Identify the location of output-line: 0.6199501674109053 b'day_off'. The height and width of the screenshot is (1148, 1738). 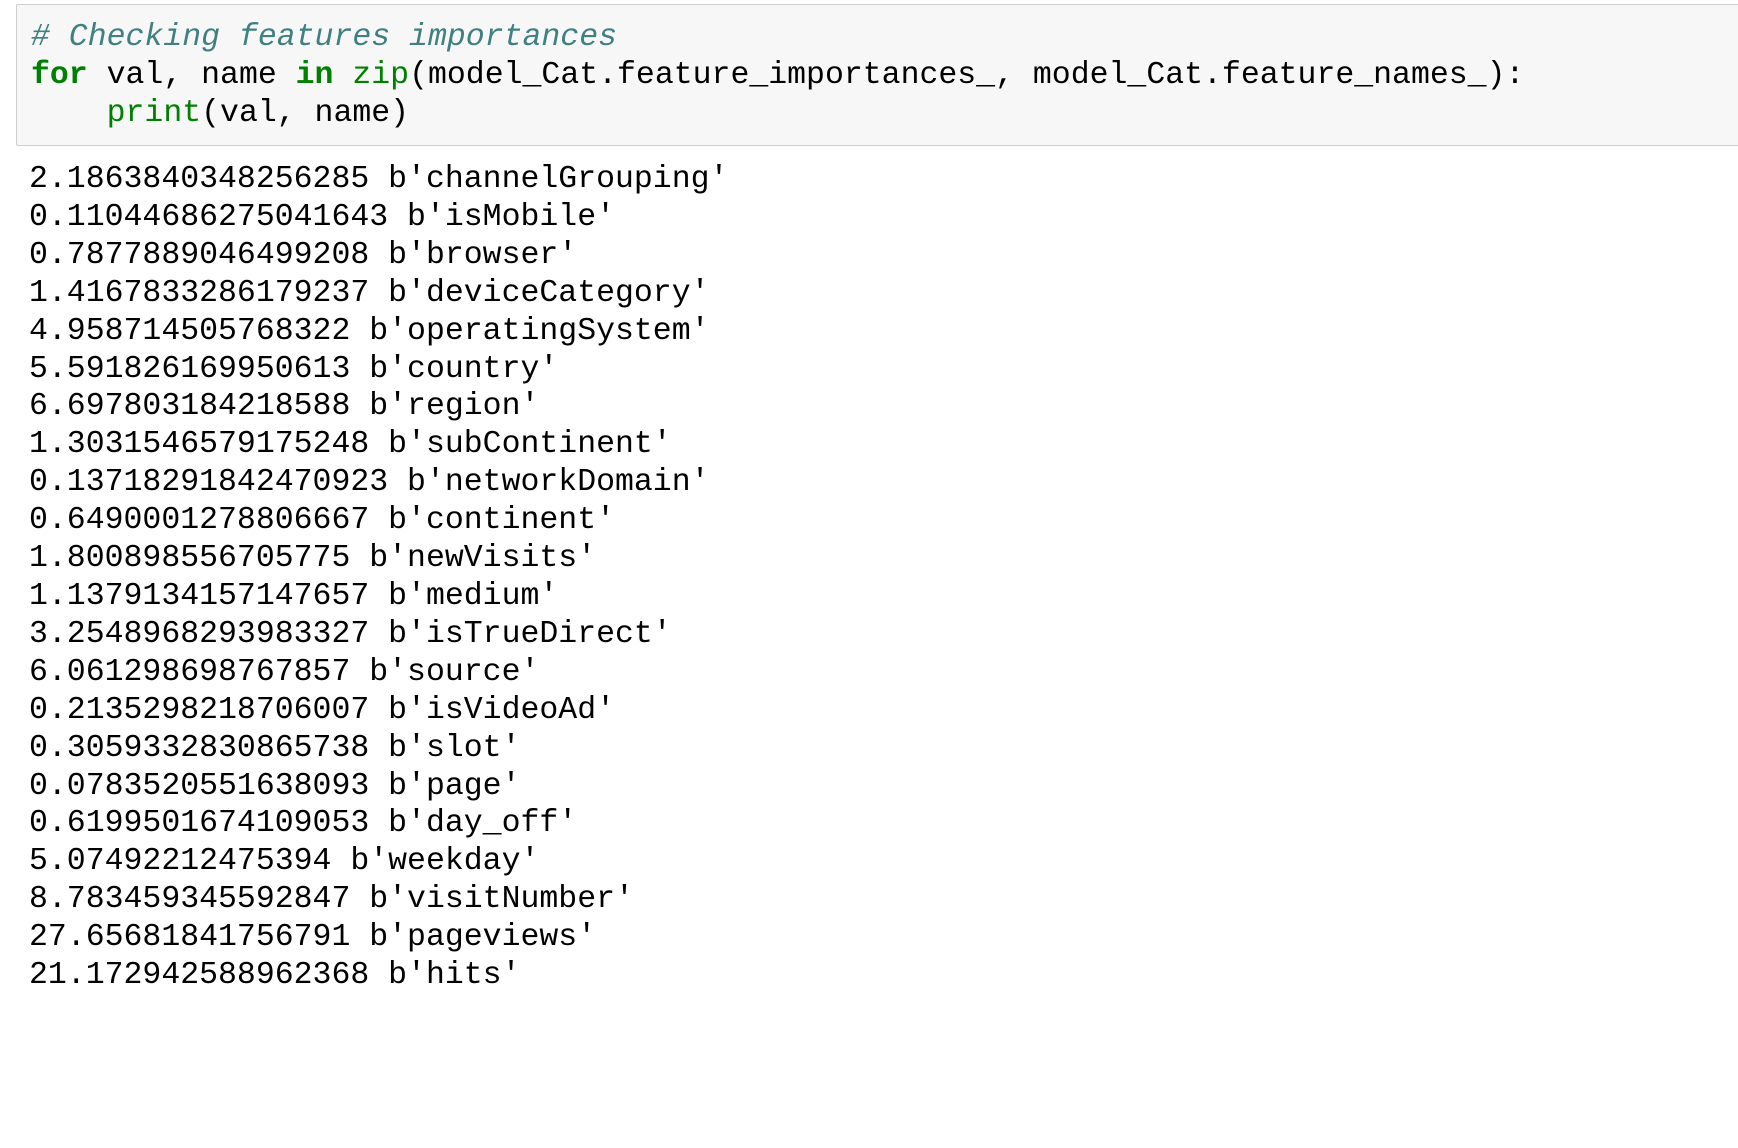
(303, 824).